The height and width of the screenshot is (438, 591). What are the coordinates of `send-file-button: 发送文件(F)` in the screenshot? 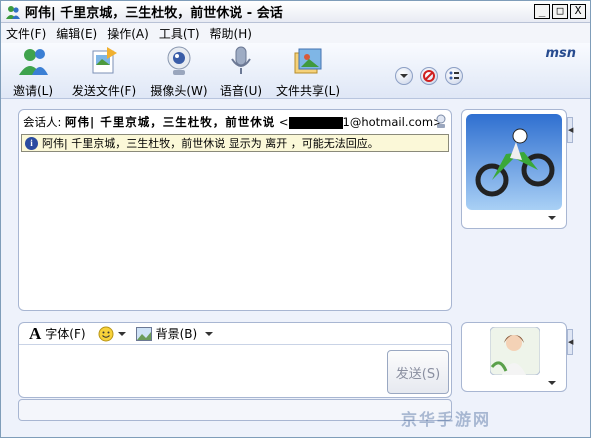 It's located at (104, 72).